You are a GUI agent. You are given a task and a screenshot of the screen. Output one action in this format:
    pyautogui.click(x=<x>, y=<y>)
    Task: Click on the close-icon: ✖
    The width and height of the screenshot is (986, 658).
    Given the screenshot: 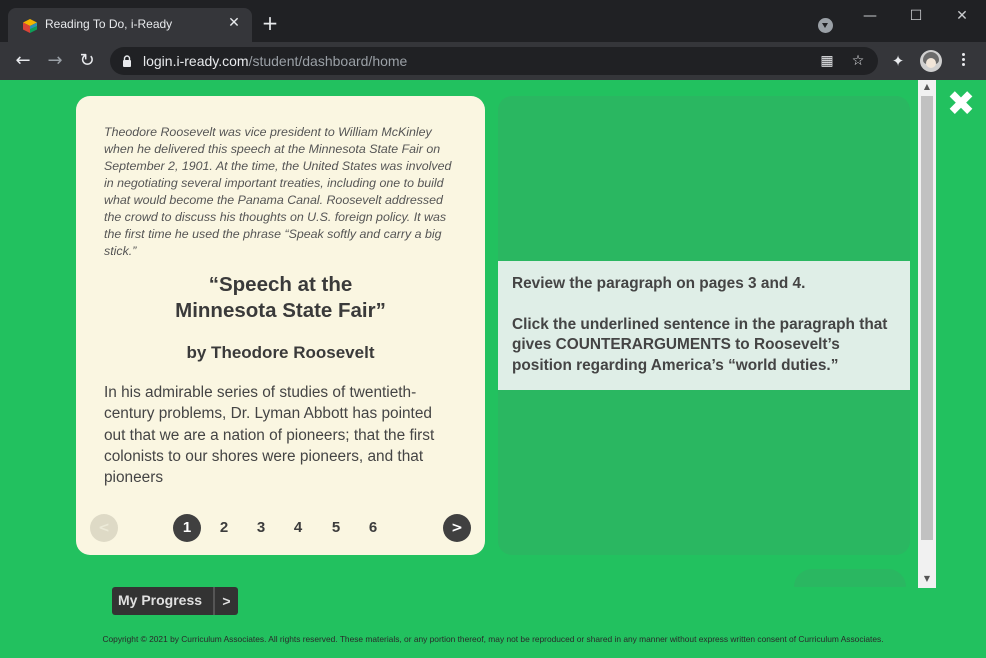 What is the action you would take?
    pyautogui.click(x=961, y=104)
    